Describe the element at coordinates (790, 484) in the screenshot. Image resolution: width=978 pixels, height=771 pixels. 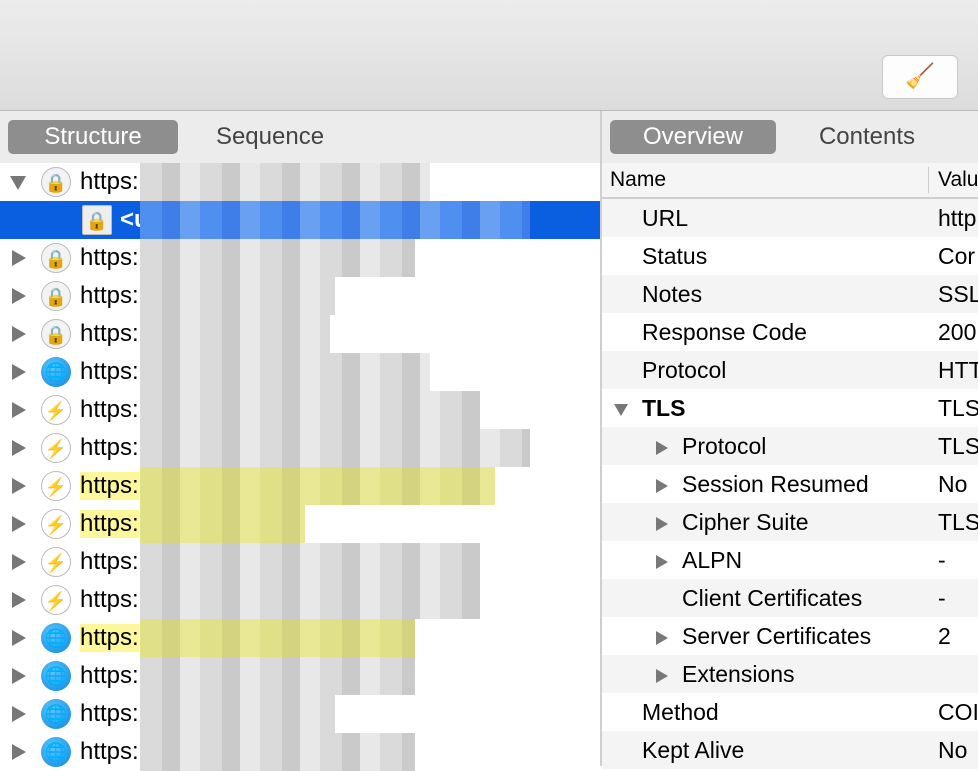
I see `property-row: Session Resumed No` at that location.